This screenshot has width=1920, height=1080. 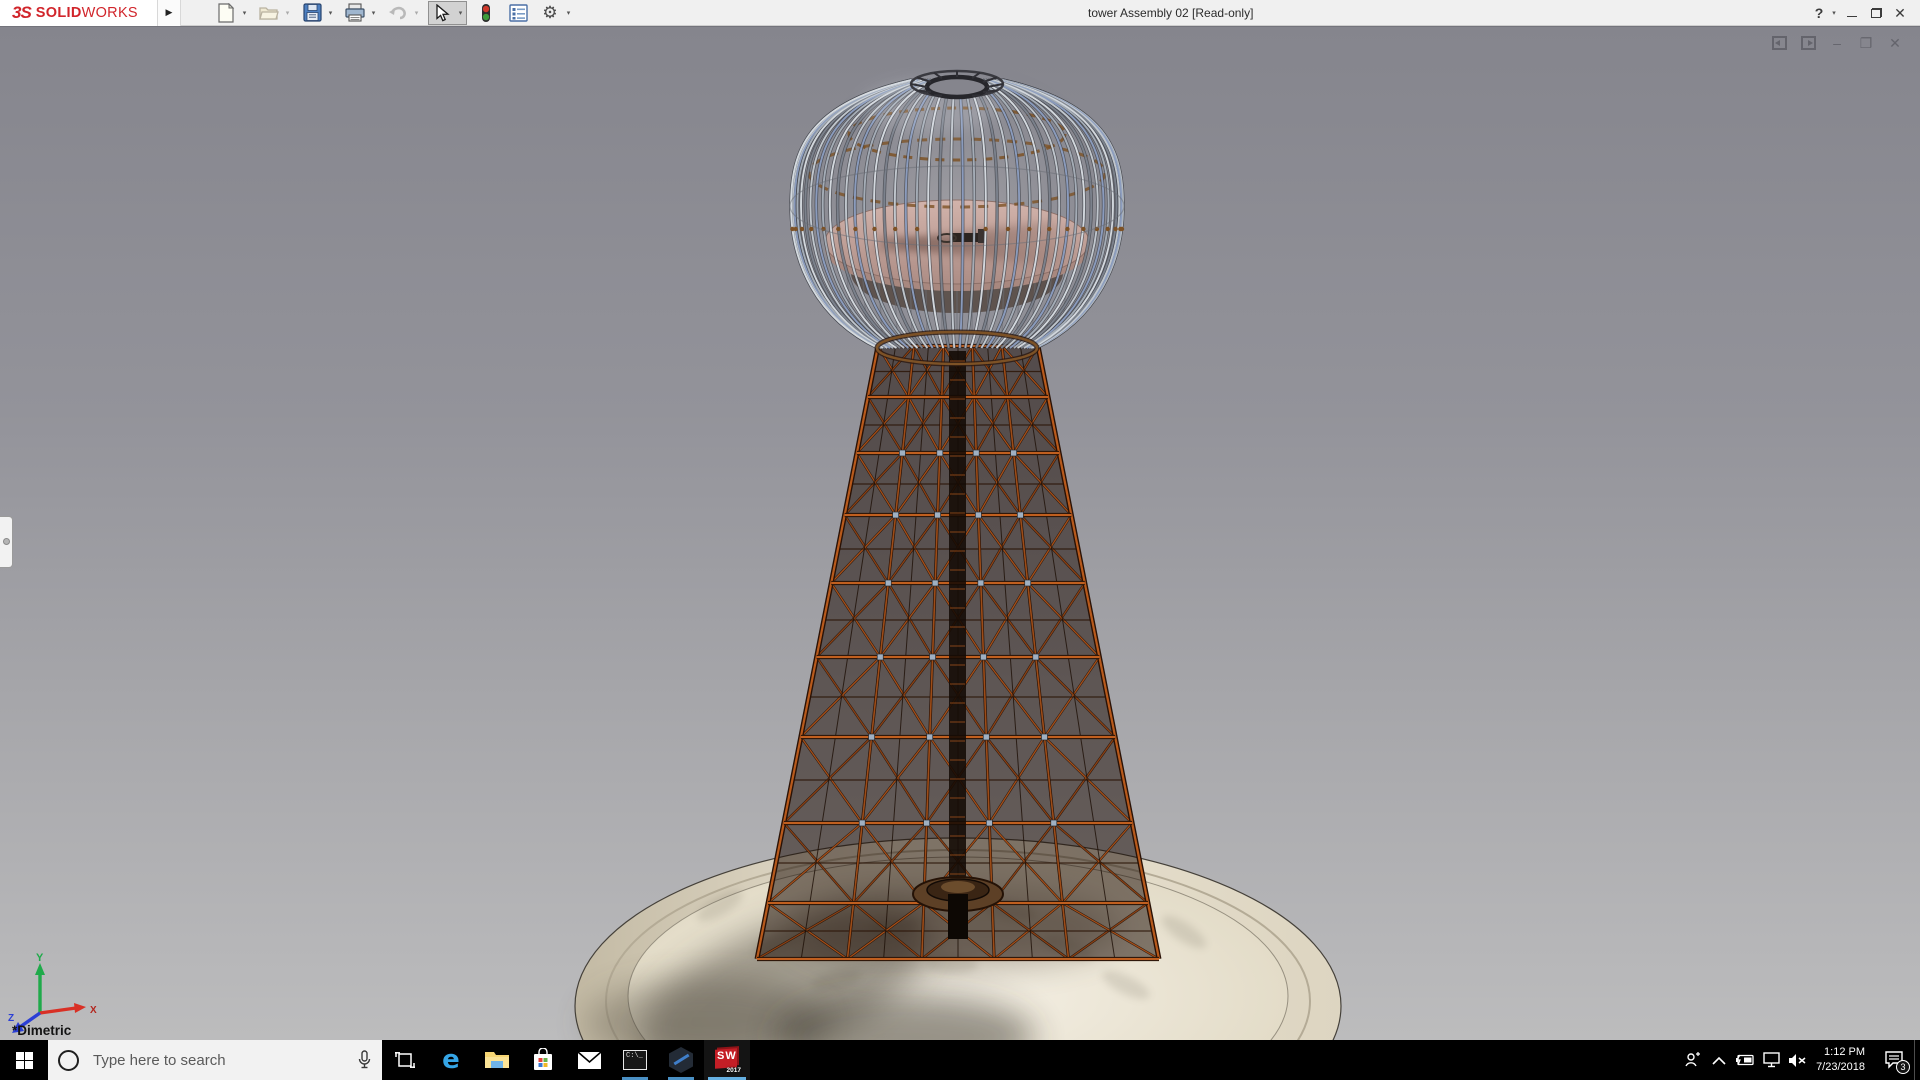 I want to click on network-button, so click(x=1771, y=1060).